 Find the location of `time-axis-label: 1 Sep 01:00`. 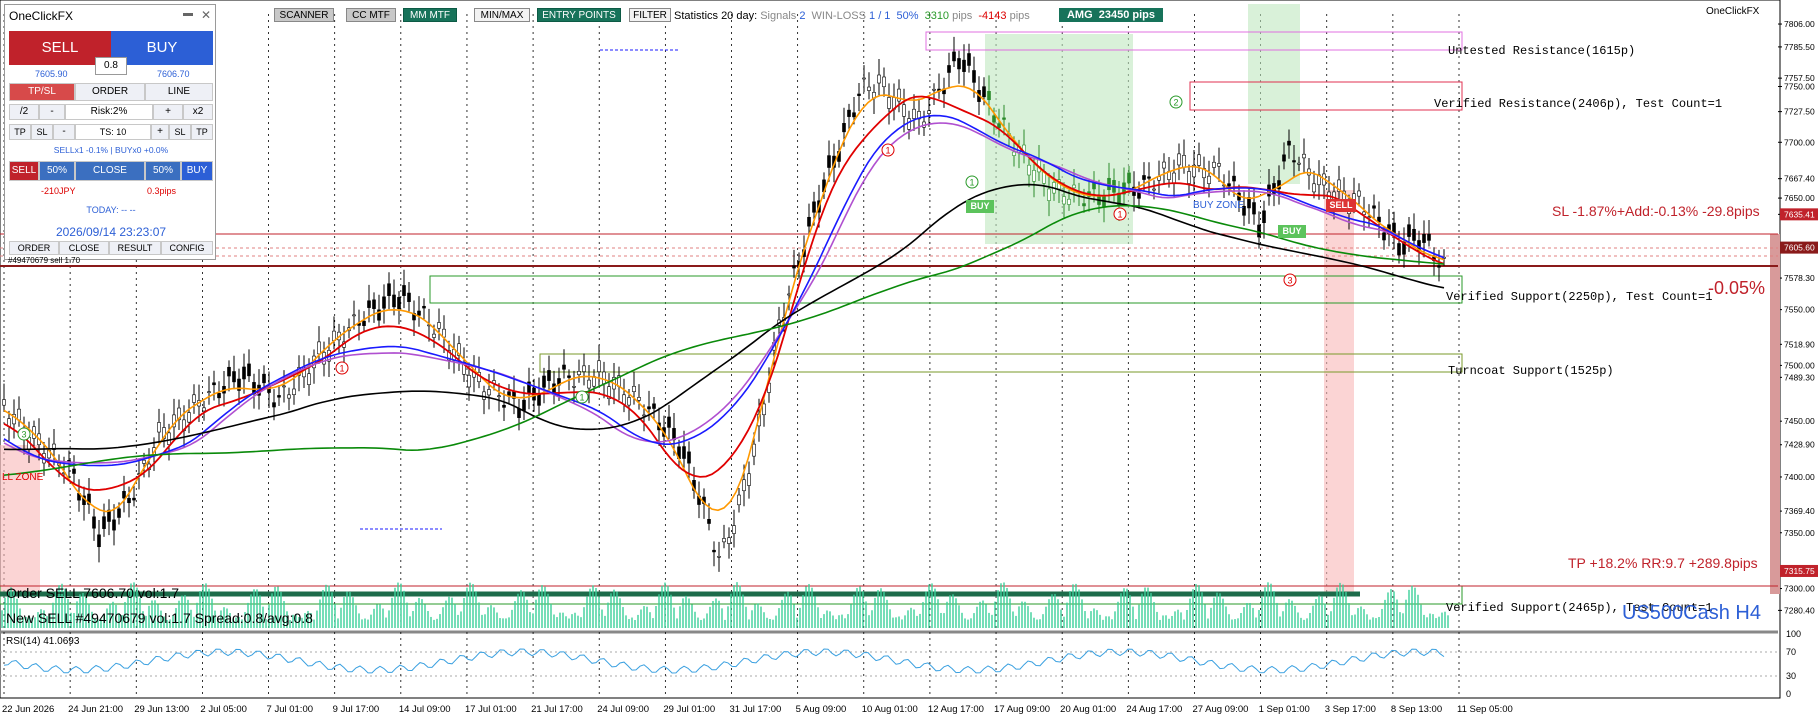

time-axis-label: 1 Sep 01:00 is located at coordinates (1284, 709).